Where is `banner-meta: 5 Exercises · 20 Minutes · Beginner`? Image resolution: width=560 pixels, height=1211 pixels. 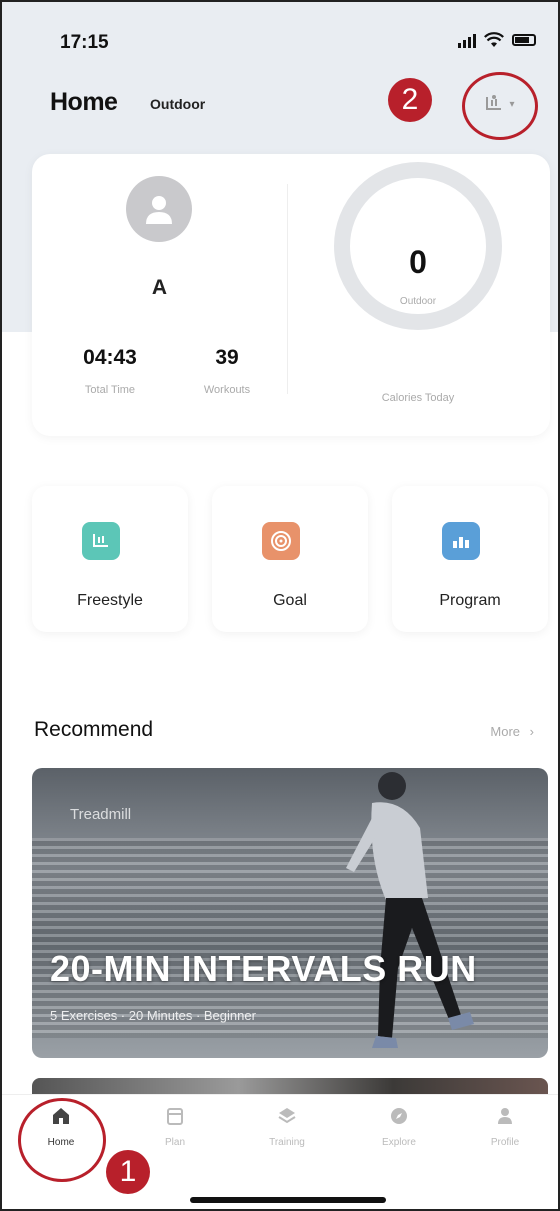
banner-meta: 5 Exercises · 20 Minutes · Beginner is located at coordinates (153, 1015).